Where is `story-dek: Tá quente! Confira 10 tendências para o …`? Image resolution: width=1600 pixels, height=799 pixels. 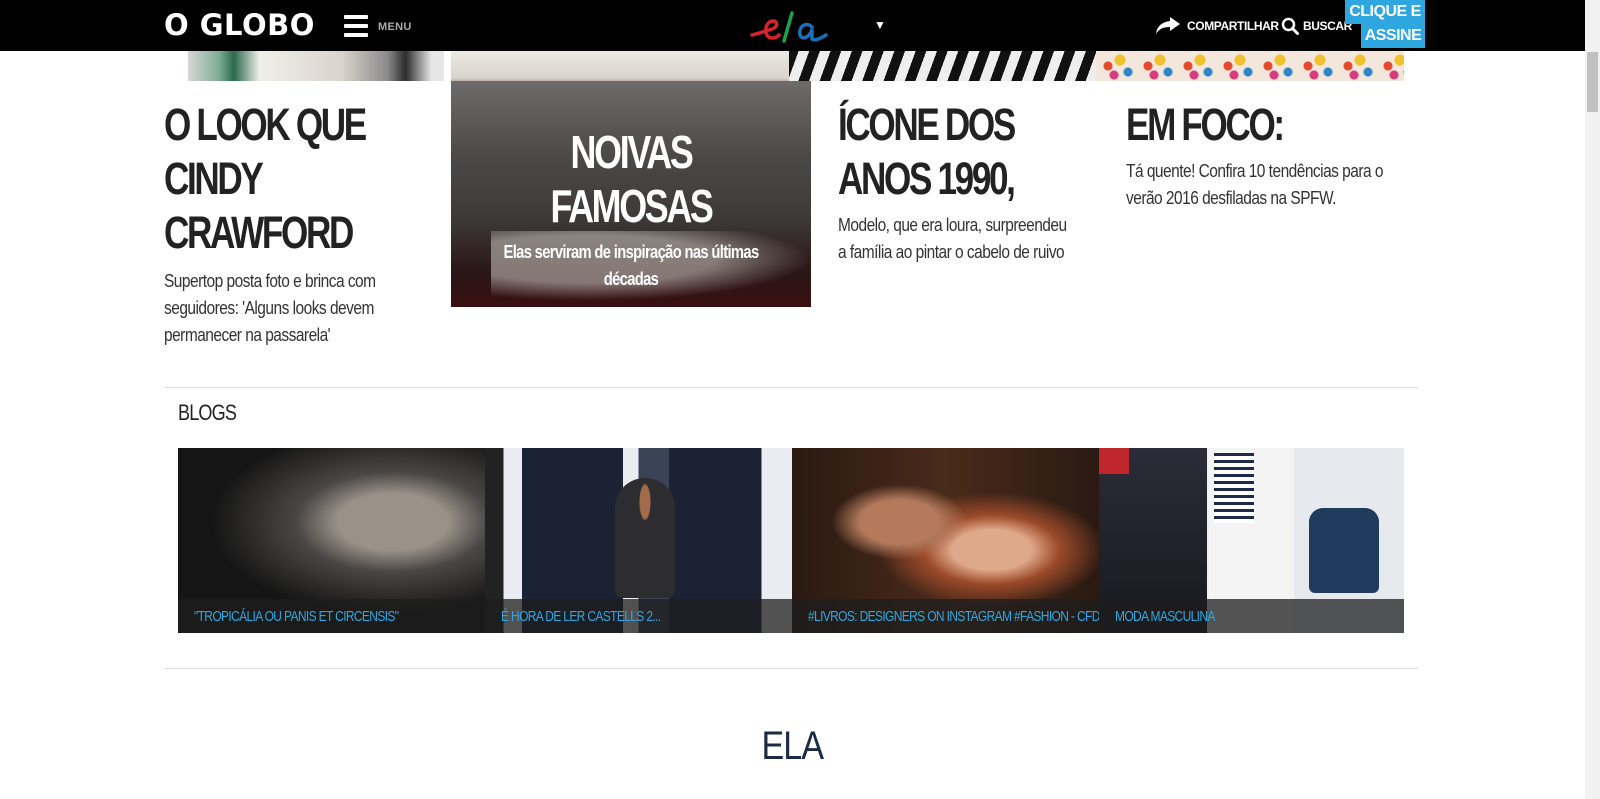 story-dek: Tá quente! Confira 10 tendências para o … is located at coordinates (1255, 184).